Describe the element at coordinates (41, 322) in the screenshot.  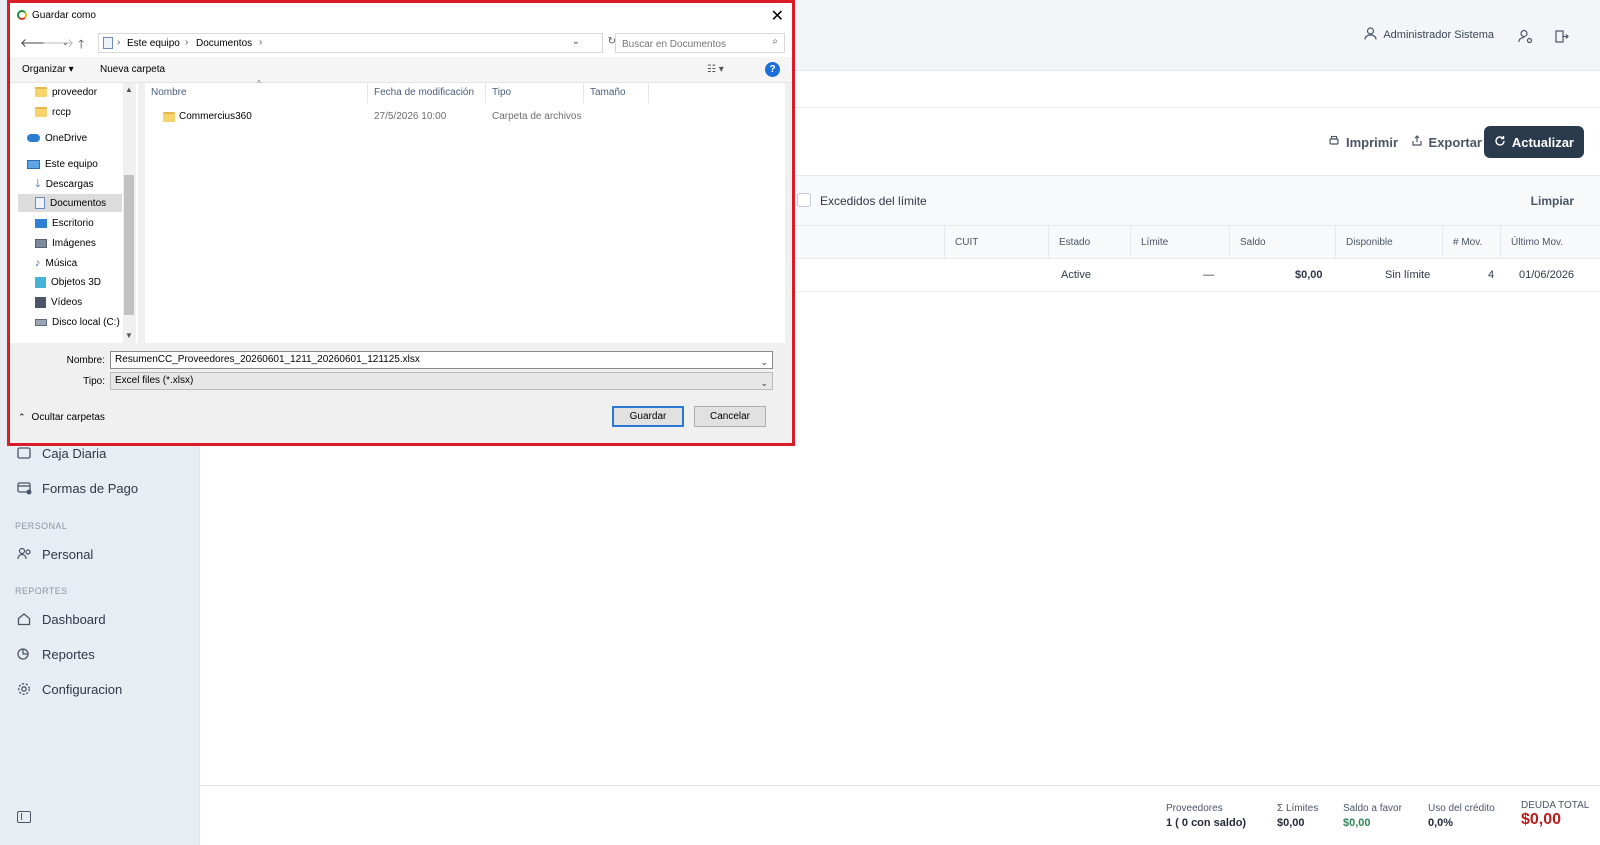
I see `drive-icon` at that location.